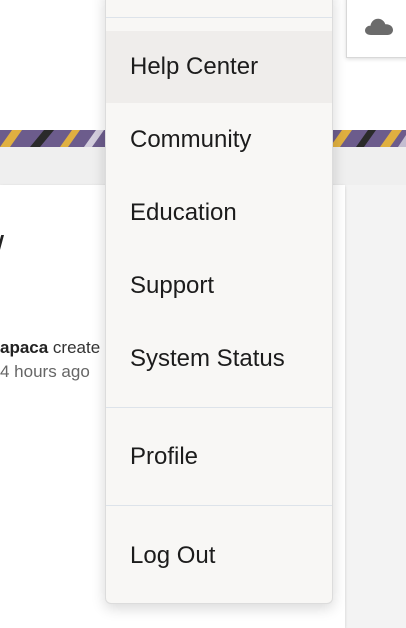 The height and width of the screenshot is (628, 406). I want to click on menu-item-label: Support, so click(172, 285).